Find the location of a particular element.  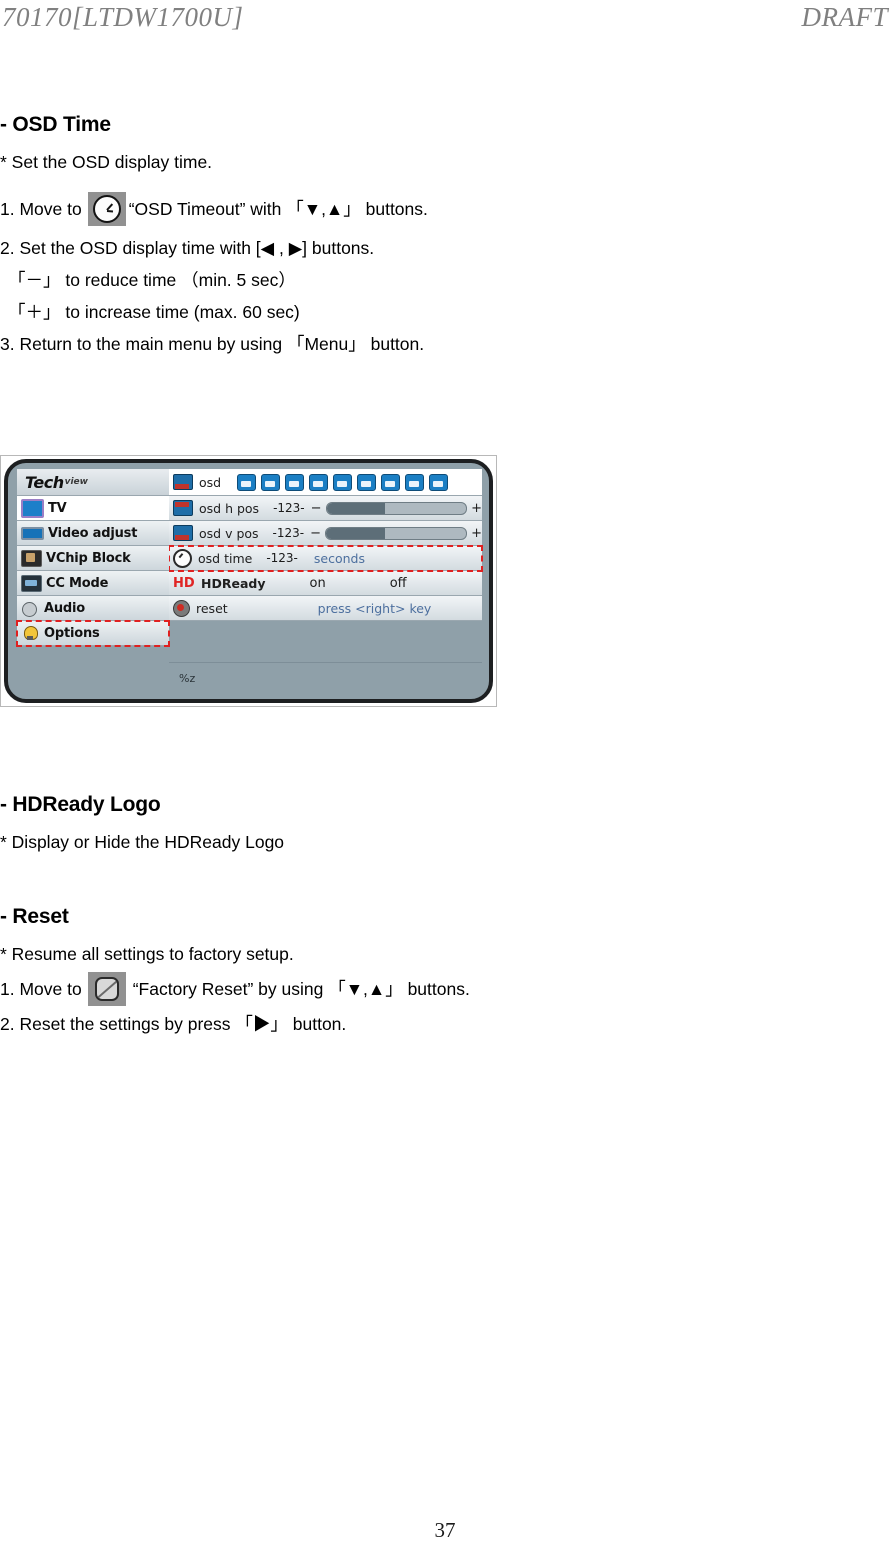

h-pos-slider-track is located at coordinates (396, 508).